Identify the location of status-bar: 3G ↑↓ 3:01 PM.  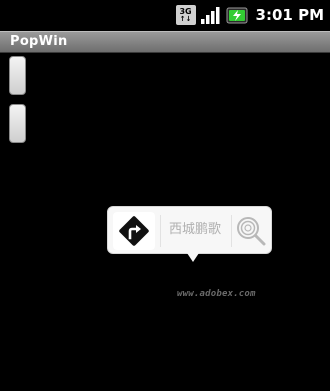
(165, 15).